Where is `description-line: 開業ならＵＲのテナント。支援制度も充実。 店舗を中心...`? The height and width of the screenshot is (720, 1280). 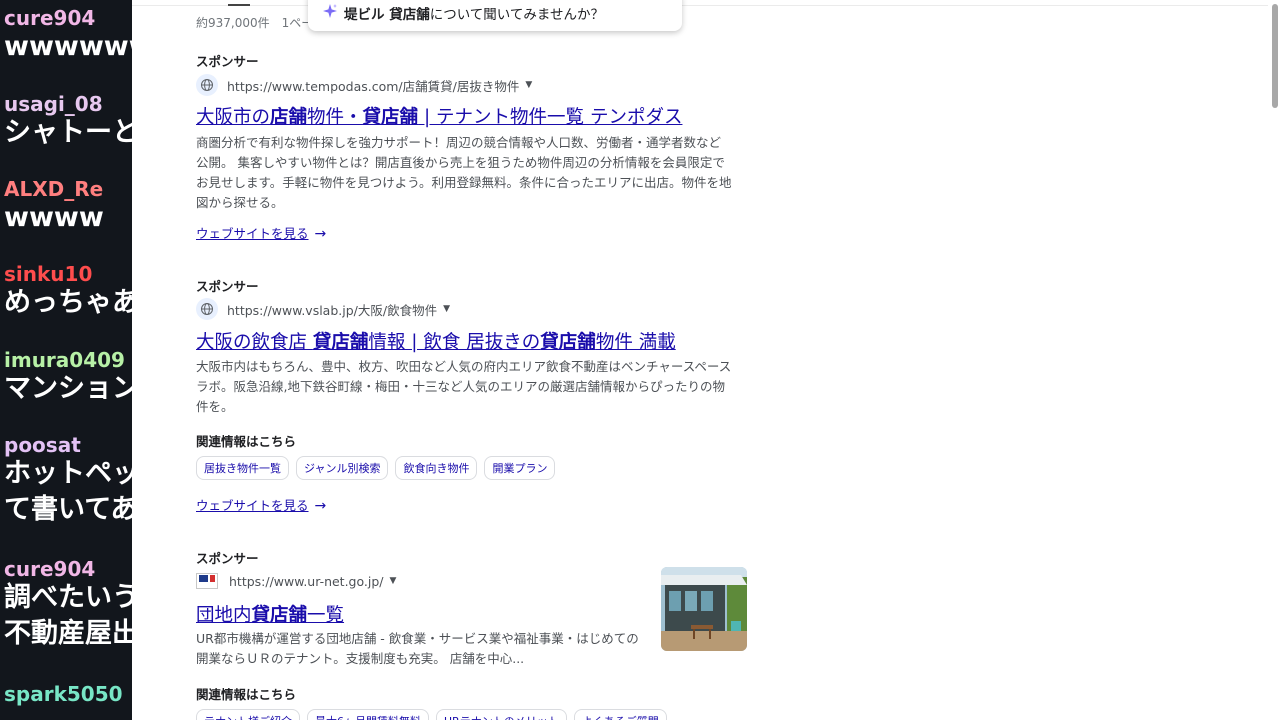
description-line: 開業ならＵＲのテナント。支援制度も充実。 店舗を中心... is located at coordinates (360, 658).